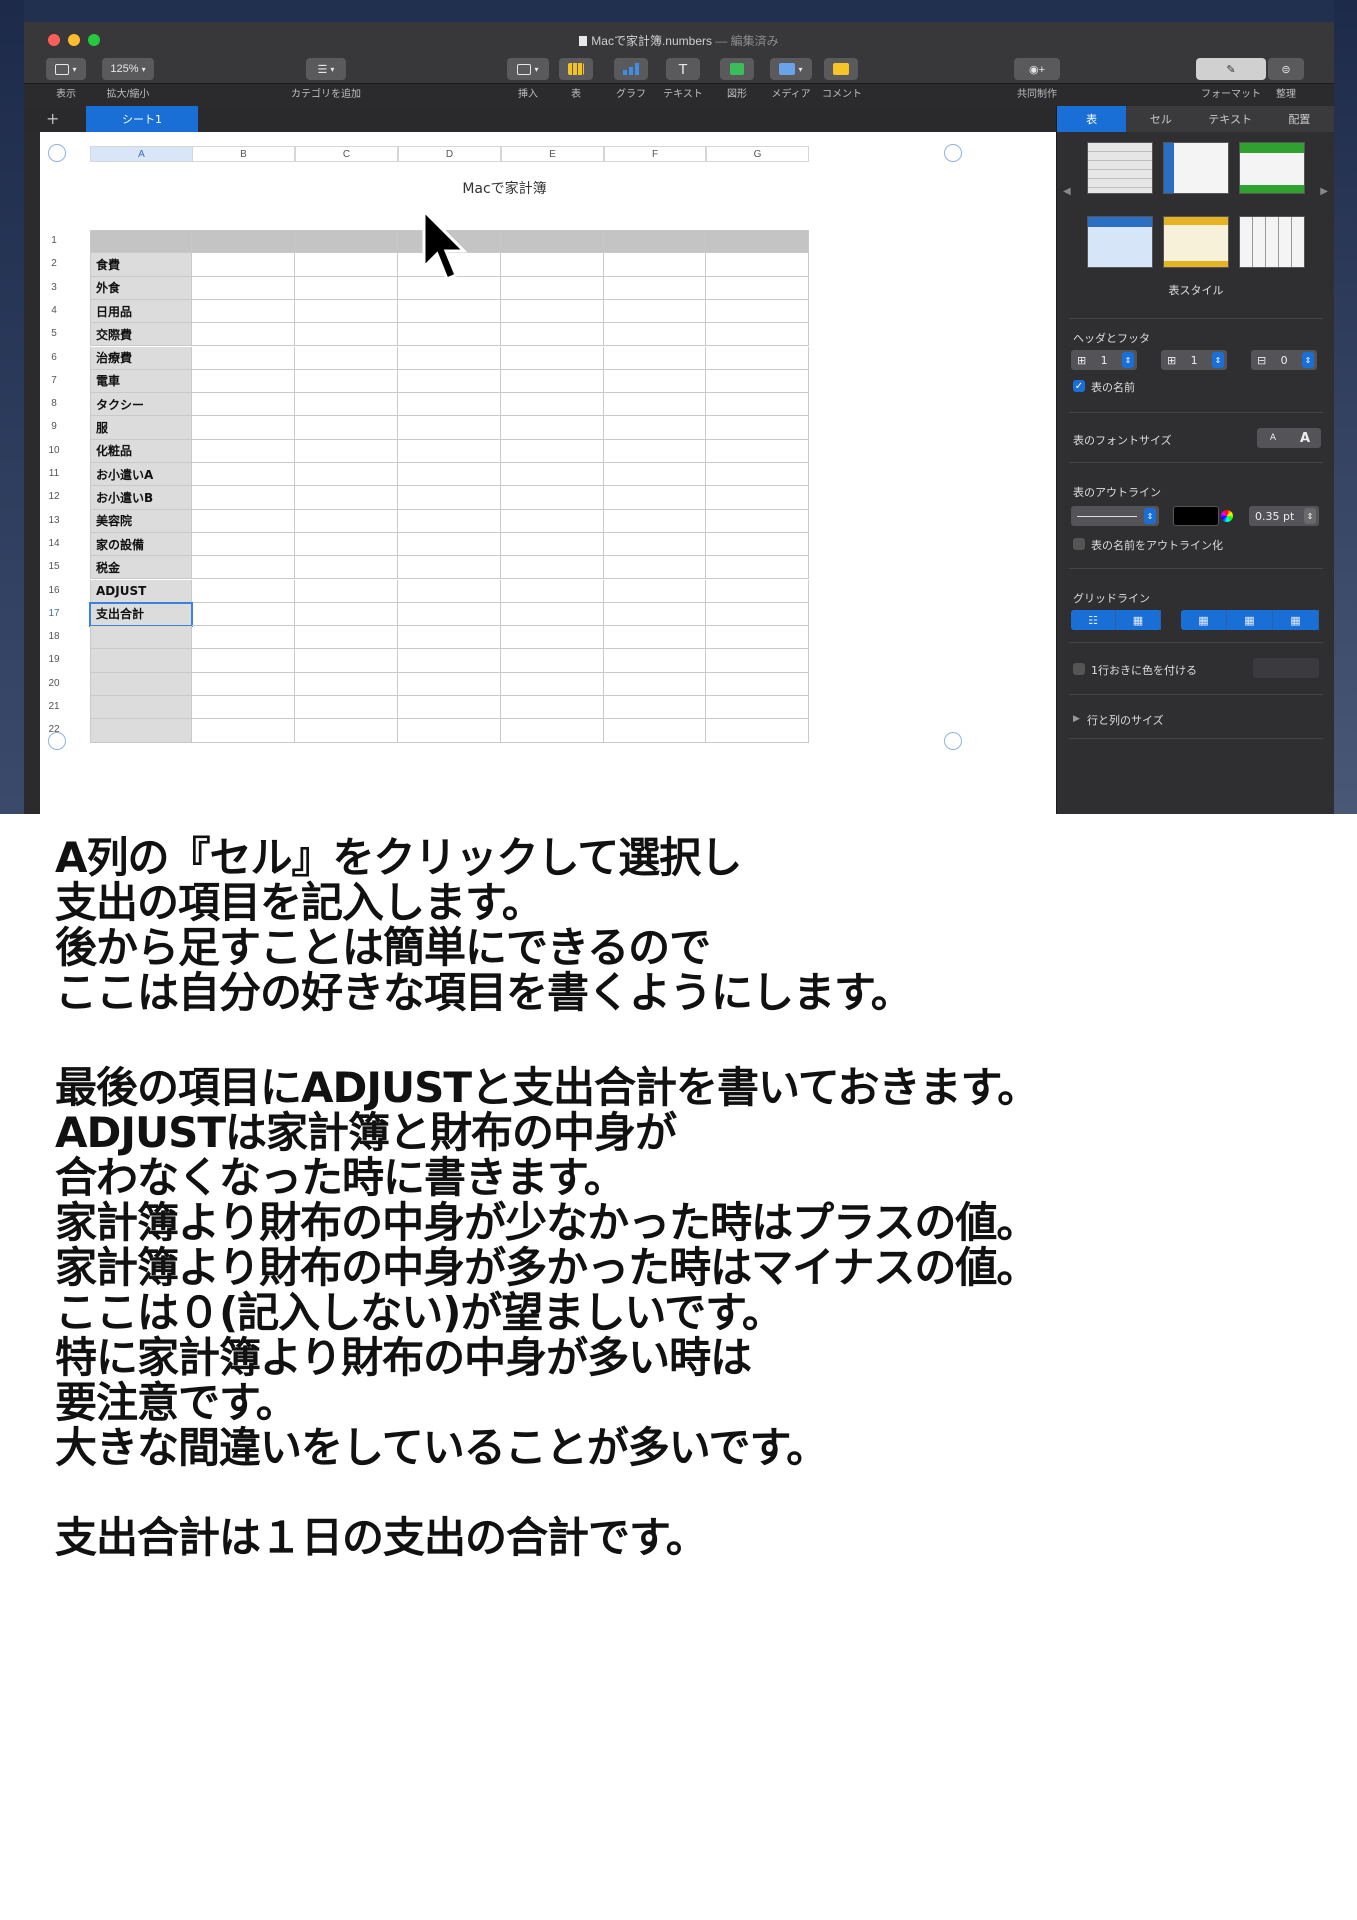  What do you see at coordinates (141, 521) in the screenshot?
I see `category-cell: 美容院` at bounding box center [141, 521].